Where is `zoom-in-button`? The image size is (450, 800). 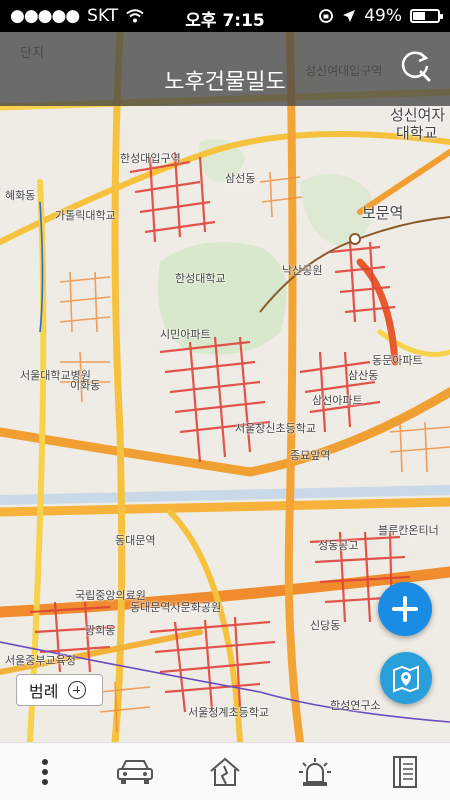 zoom-in-button is located at coordinates (405, 609).